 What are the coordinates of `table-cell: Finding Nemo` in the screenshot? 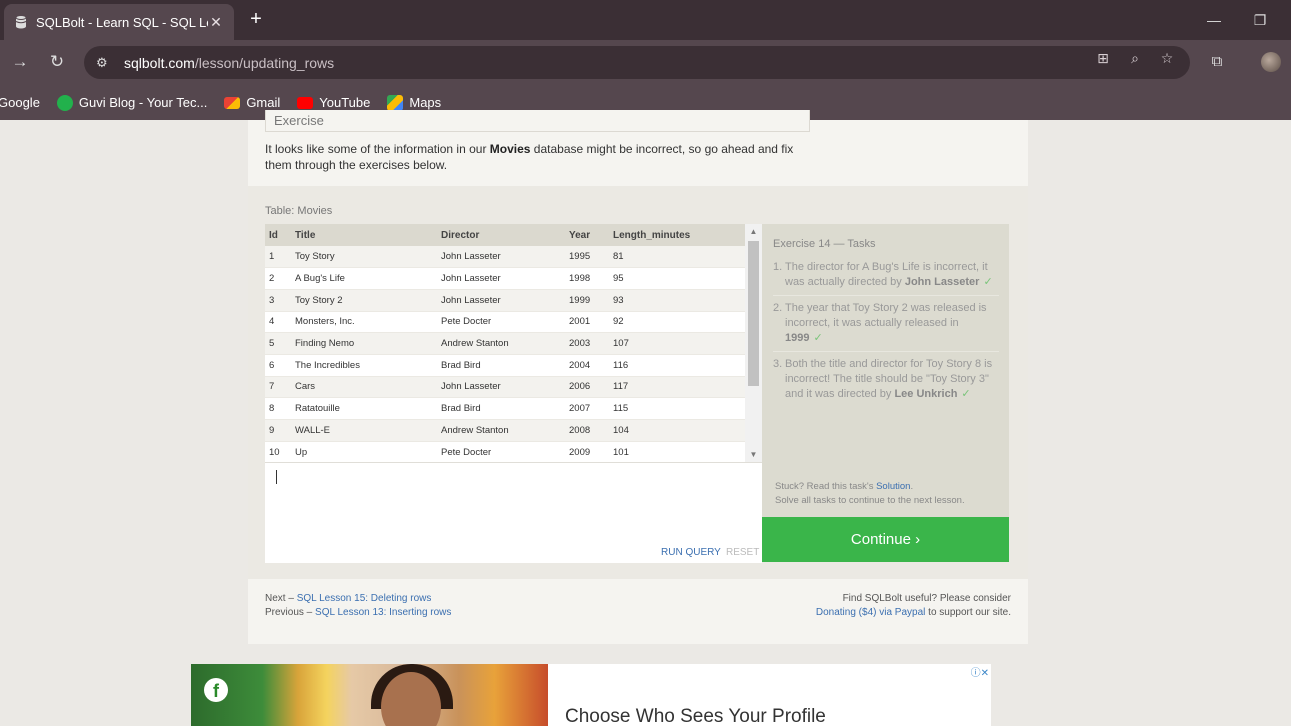 It's located at (364, 343).